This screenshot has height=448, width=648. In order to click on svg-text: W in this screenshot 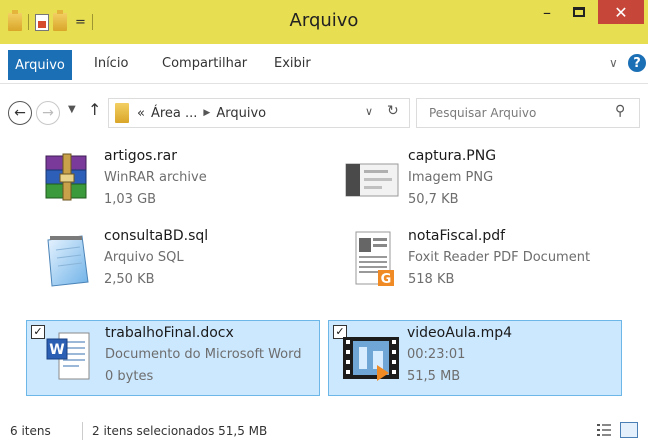, I will do `click(56, 350)`.